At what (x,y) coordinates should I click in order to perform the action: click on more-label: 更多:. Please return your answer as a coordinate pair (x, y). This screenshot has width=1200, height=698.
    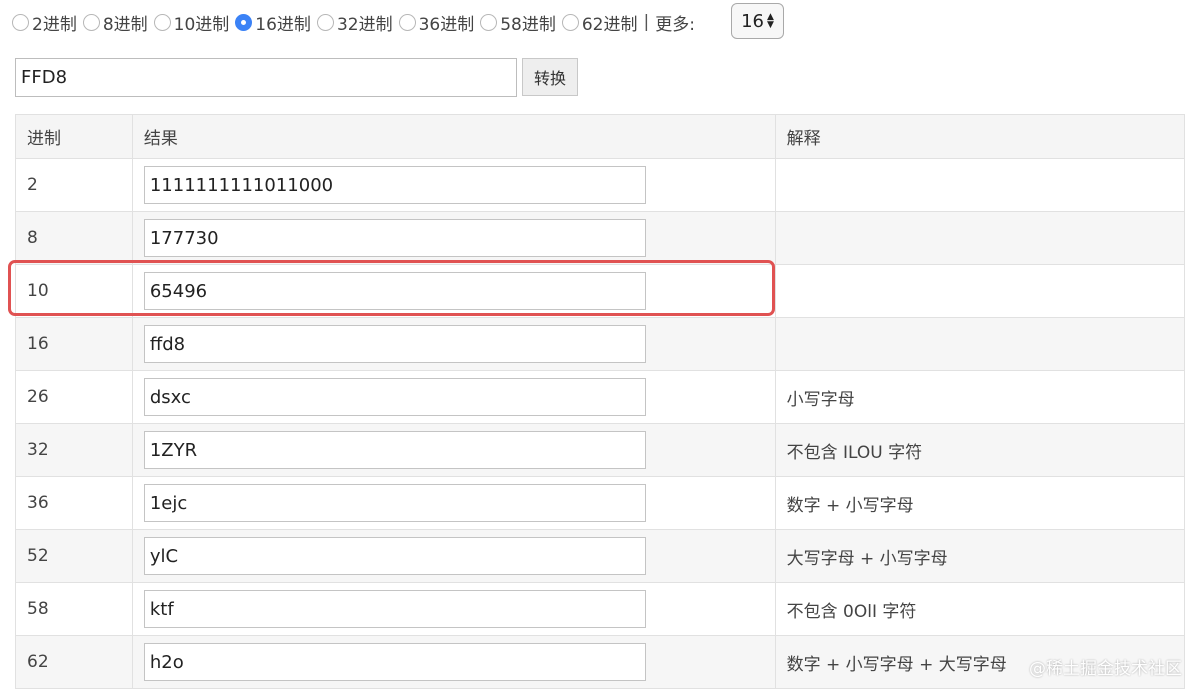
    Looking at the image, I should click on (675, 24).